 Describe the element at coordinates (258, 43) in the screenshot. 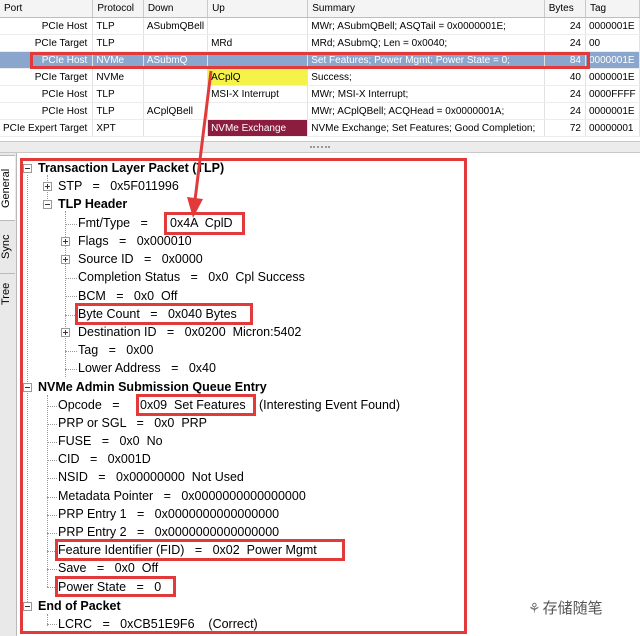

I see `cell-up: MRd` at that location.